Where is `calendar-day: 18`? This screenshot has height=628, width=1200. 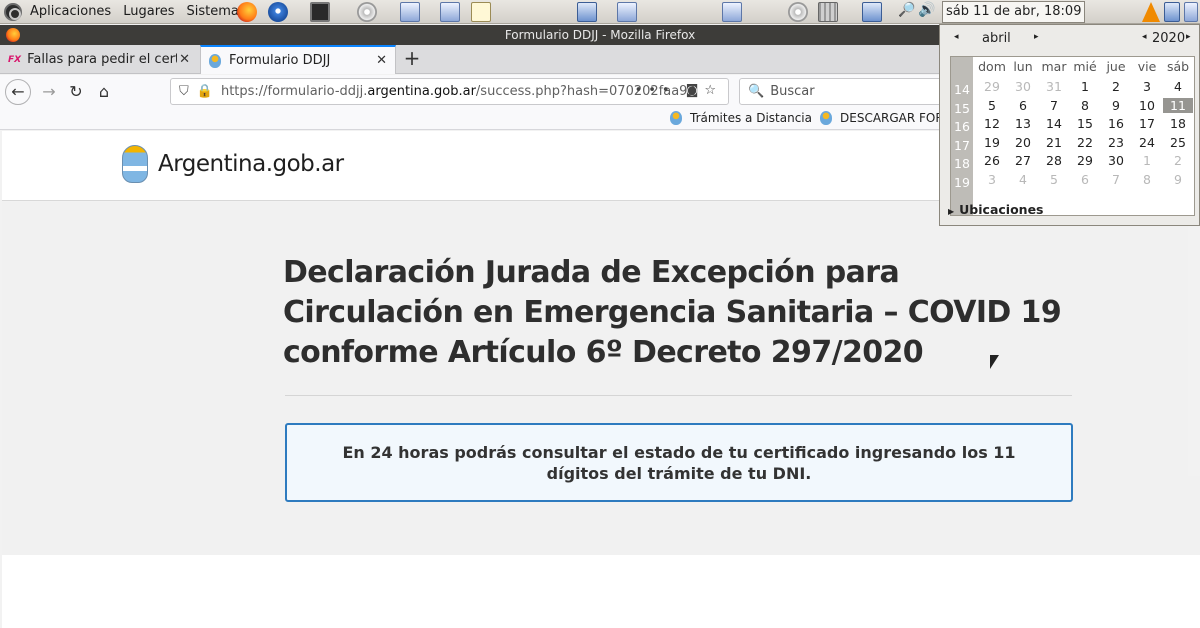 calendar-day: 18 is located at coordinates (1178, 123).